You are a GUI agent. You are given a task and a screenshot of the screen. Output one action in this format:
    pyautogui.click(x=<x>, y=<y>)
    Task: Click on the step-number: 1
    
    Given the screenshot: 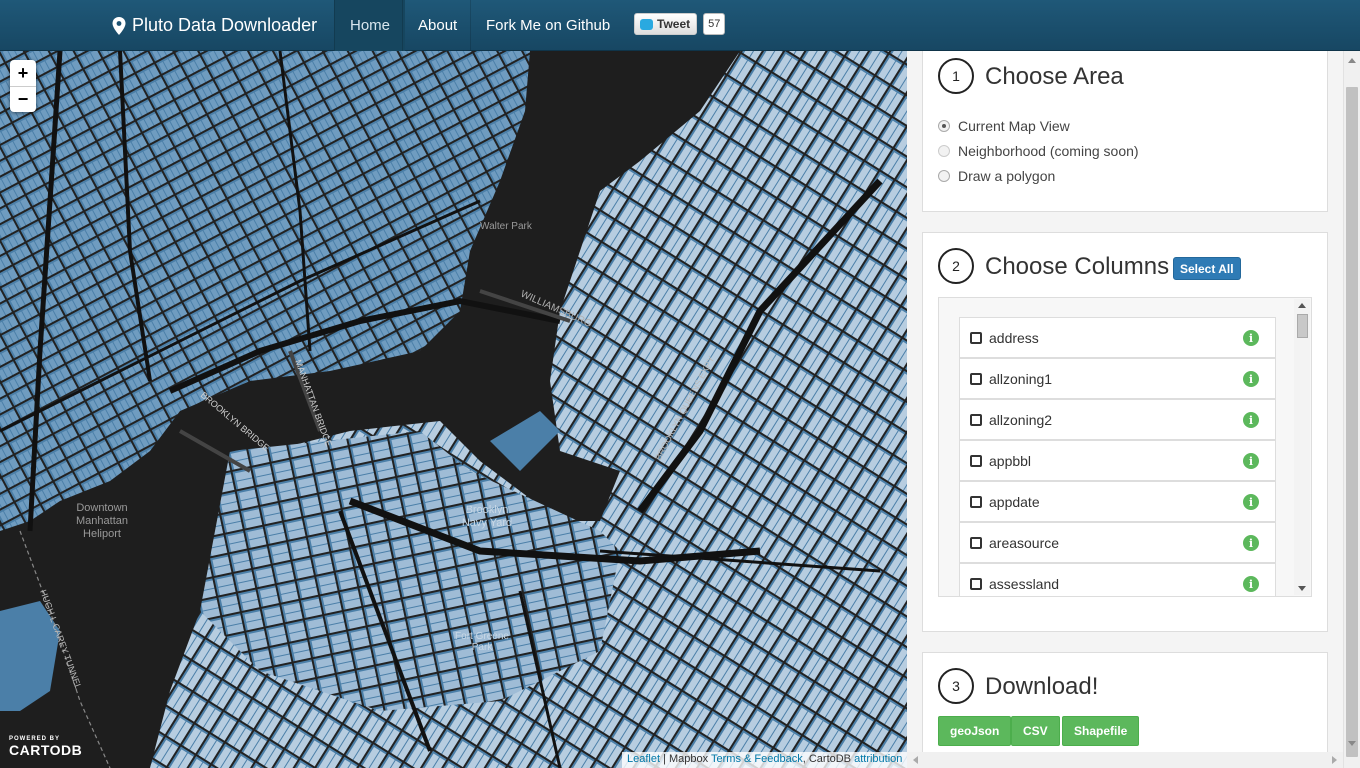 What is the action you would take?
    pyautogui.click(x=956, y=76)
    